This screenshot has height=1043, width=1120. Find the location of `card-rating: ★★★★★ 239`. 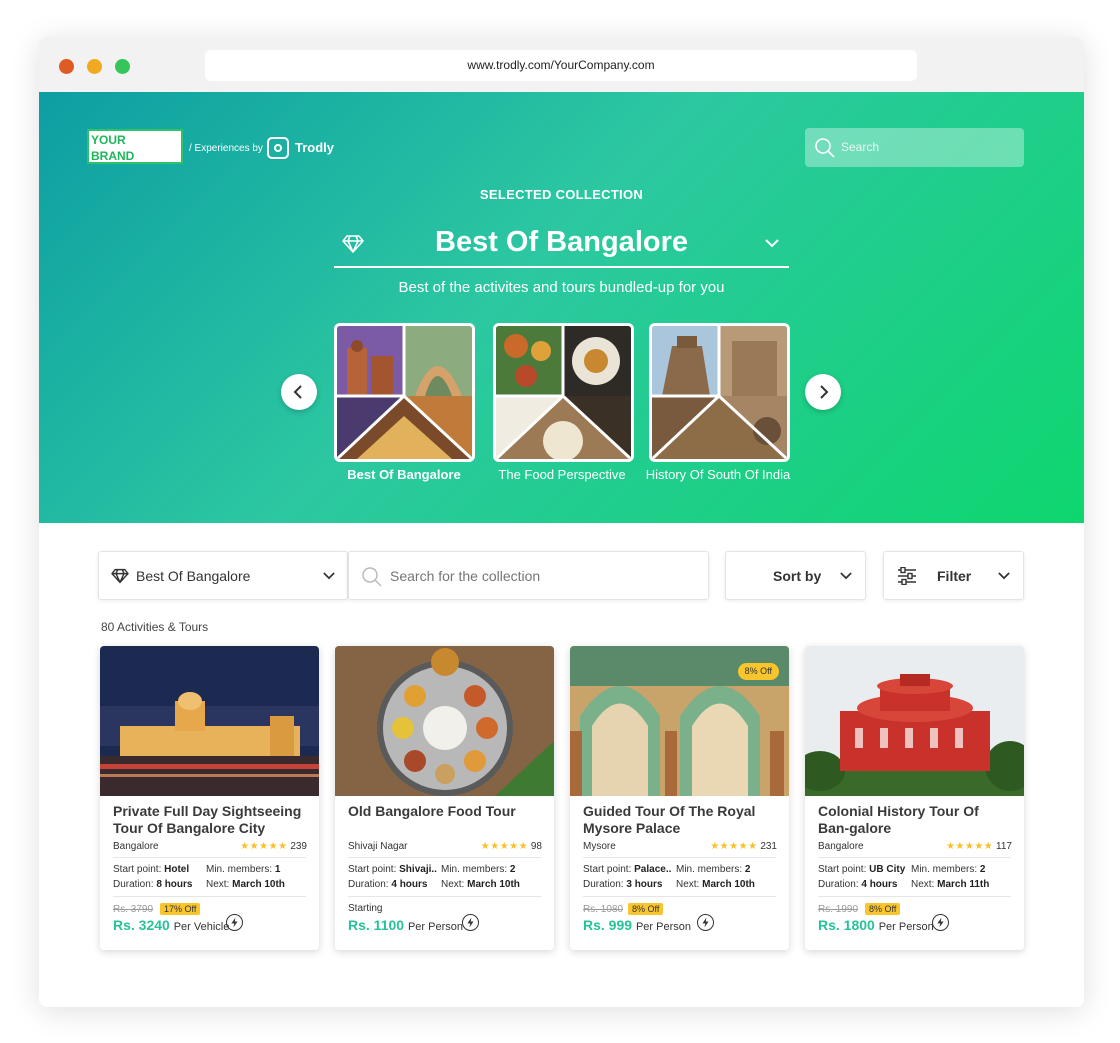

card-rating: ★★★★★ 239 is located at coordinates (273, 846).